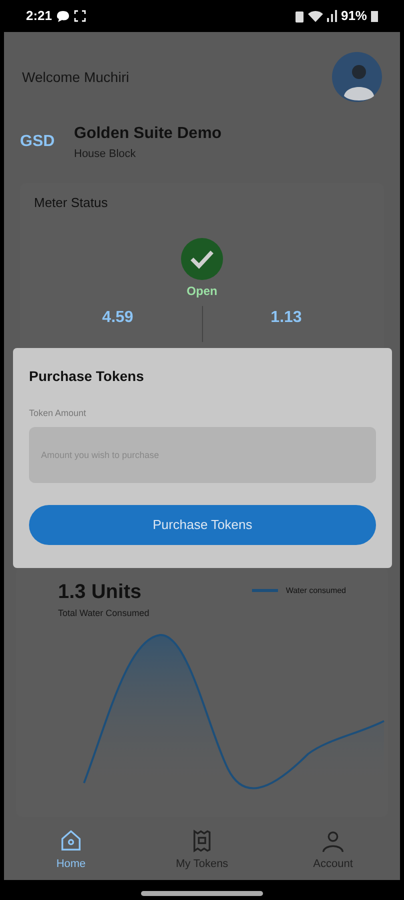  Describe the element at coordinates (71, 850) in the screenshot. I see `nav-tab: Home` at that location.